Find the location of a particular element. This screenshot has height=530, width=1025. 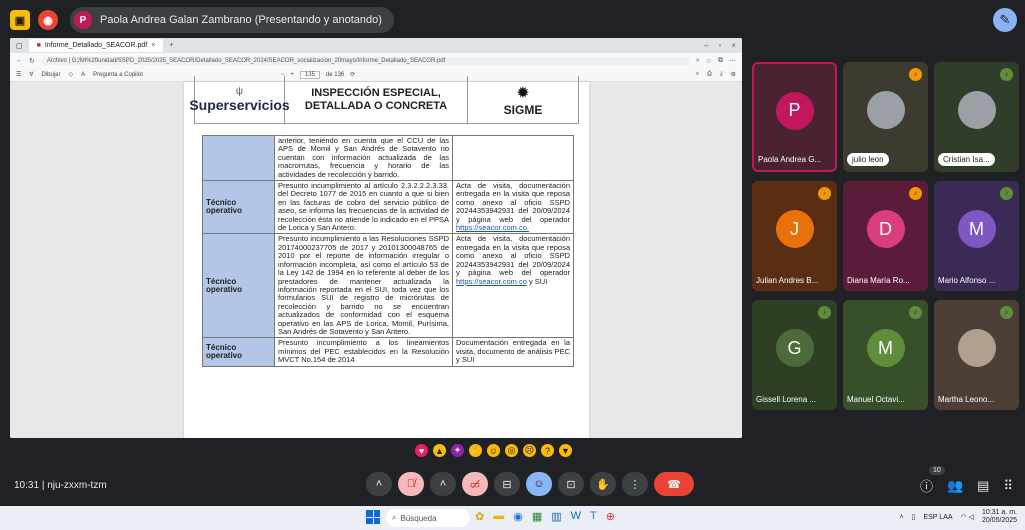

present-screen-button: ⊡ is located at coordinates (571, 484).